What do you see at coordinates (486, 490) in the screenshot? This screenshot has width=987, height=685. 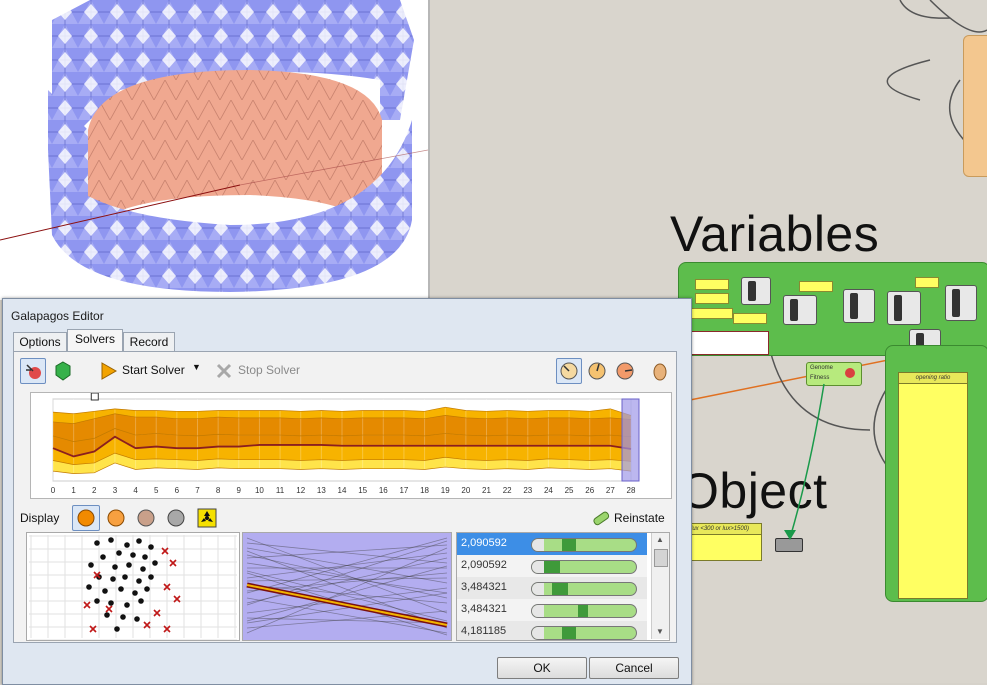 I see `chart-tick-label: 21` at bounding box center [486, 490].